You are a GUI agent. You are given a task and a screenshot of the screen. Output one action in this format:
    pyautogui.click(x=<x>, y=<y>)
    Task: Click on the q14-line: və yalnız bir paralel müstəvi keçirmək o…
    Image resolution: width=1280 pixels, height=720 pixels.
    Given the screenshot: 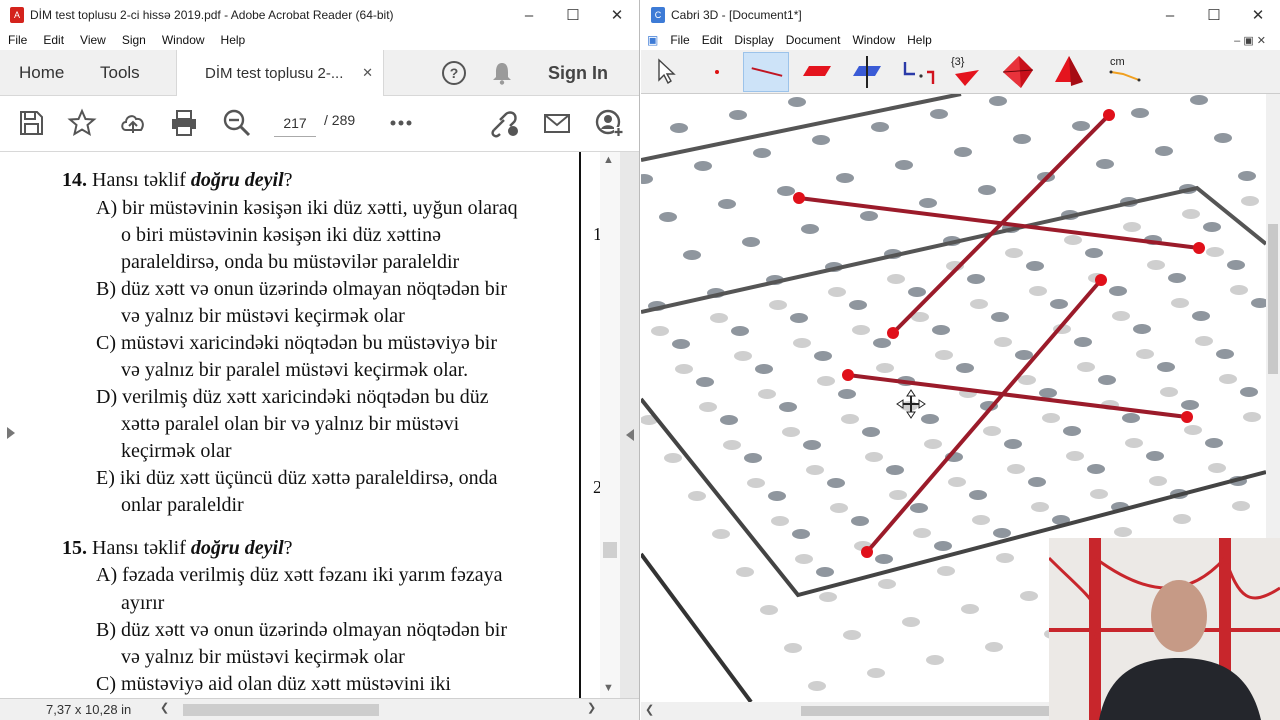 What is the action you would take?
    pyautogui.click(x=295, y=370)
    